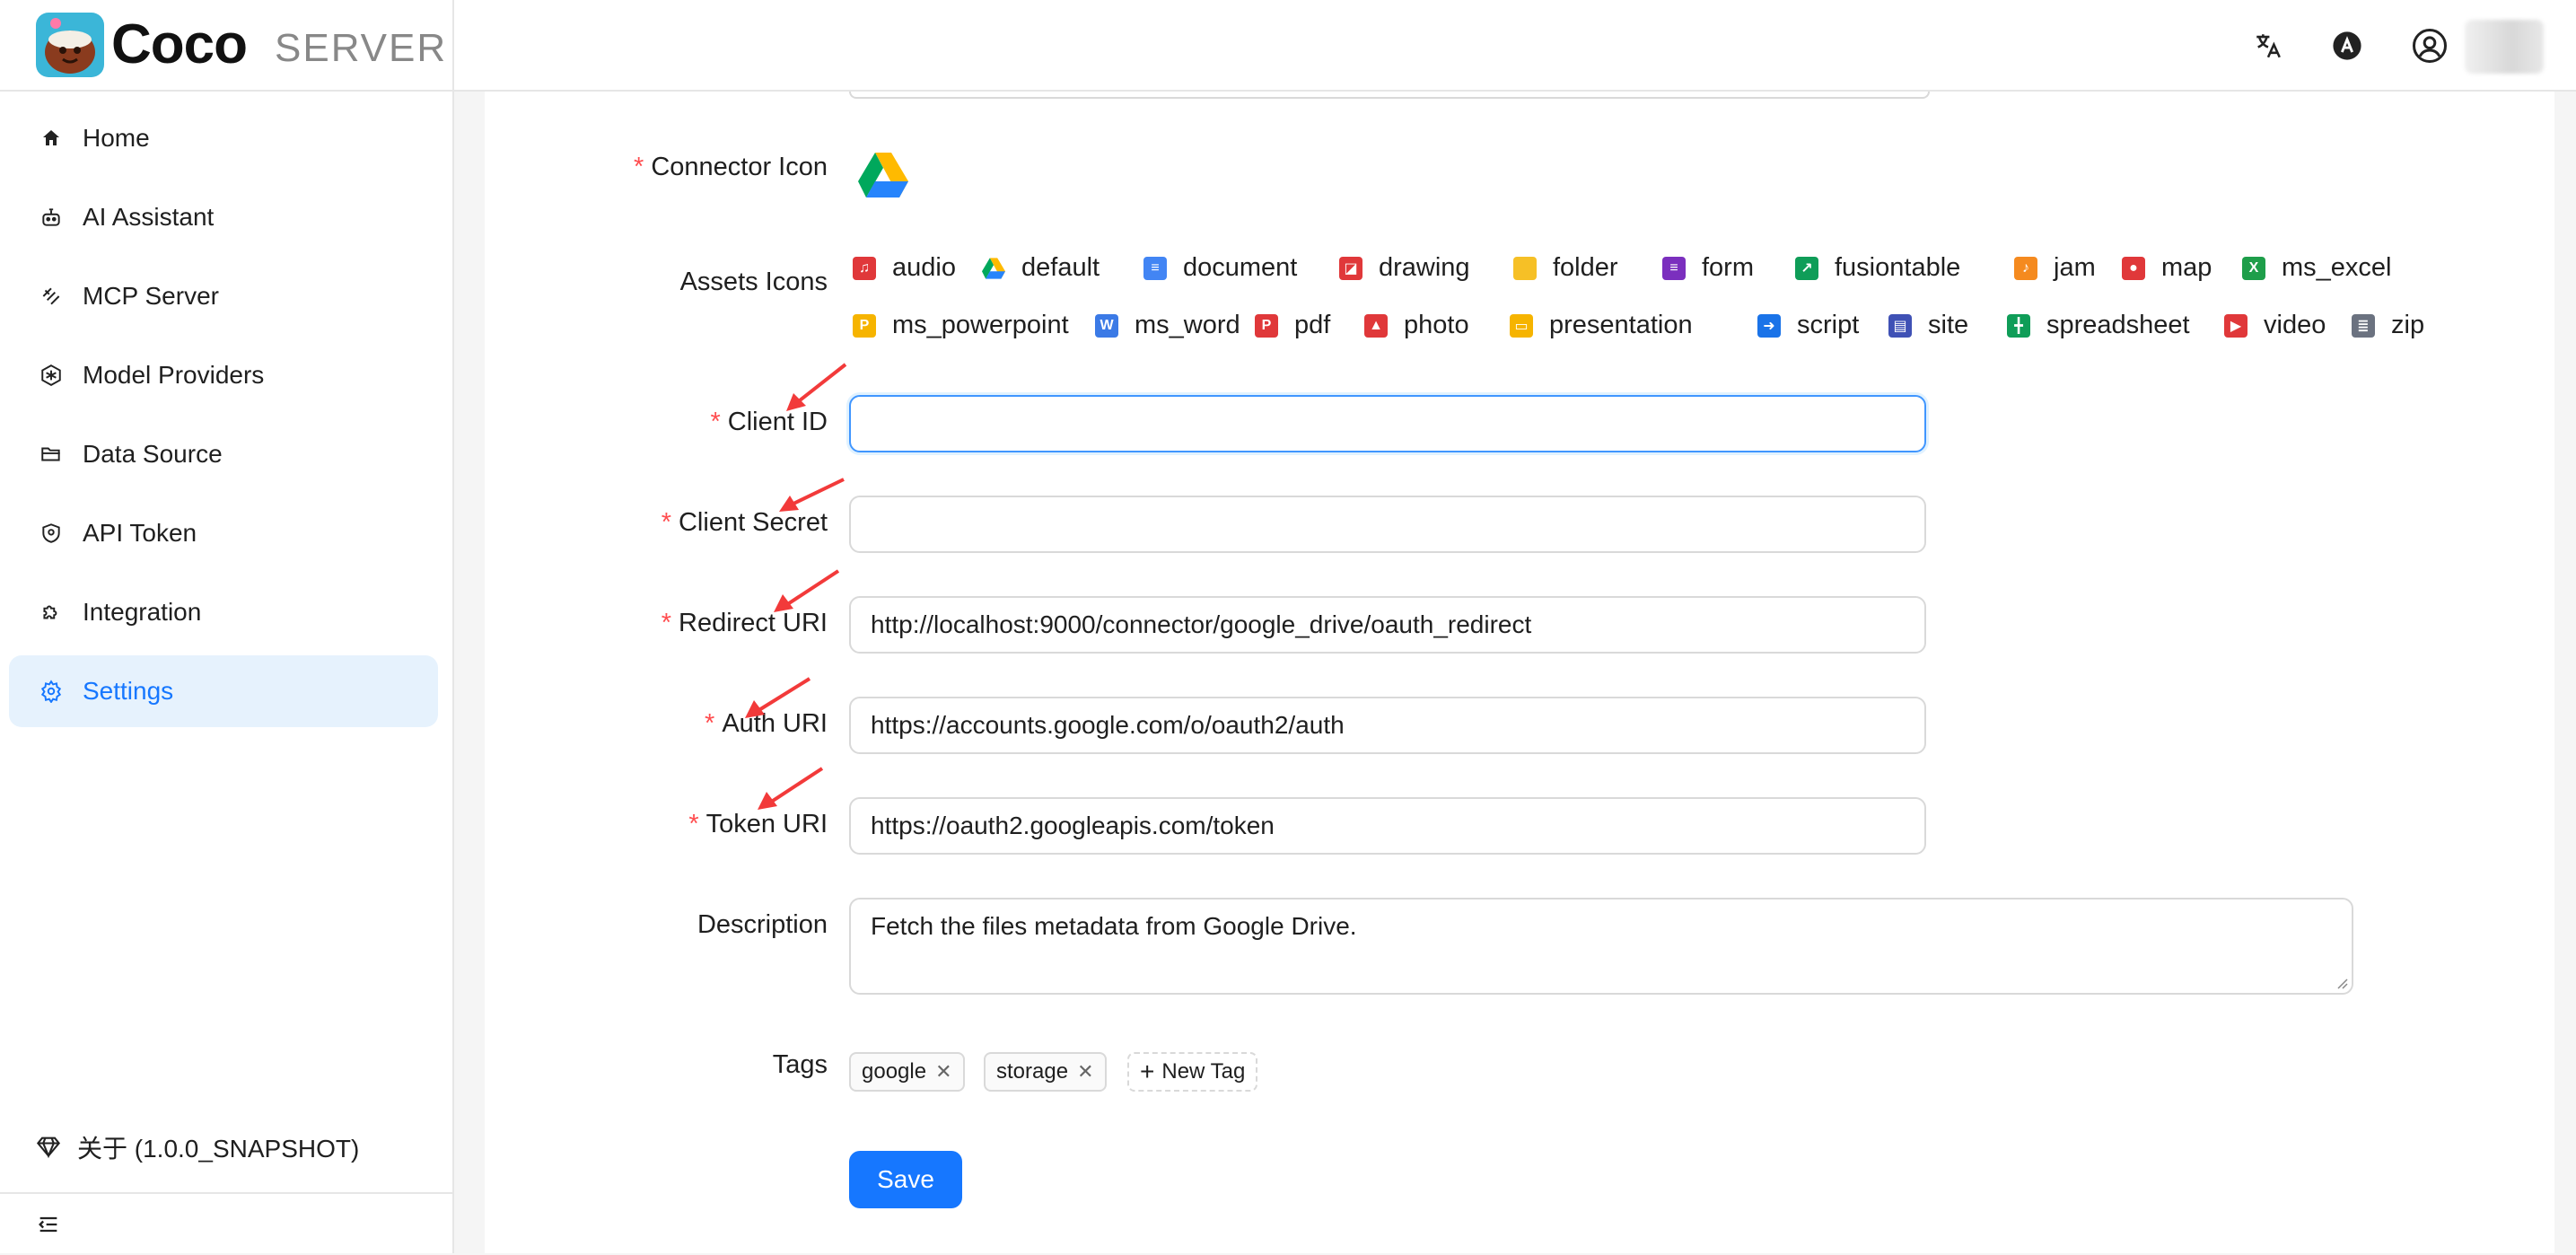 This screenshot has height=1255, width=2576. What do you see at coordinates (51, 454) in the screenshot?
I see `folder-open-icon` at bounding box center [51, 454].